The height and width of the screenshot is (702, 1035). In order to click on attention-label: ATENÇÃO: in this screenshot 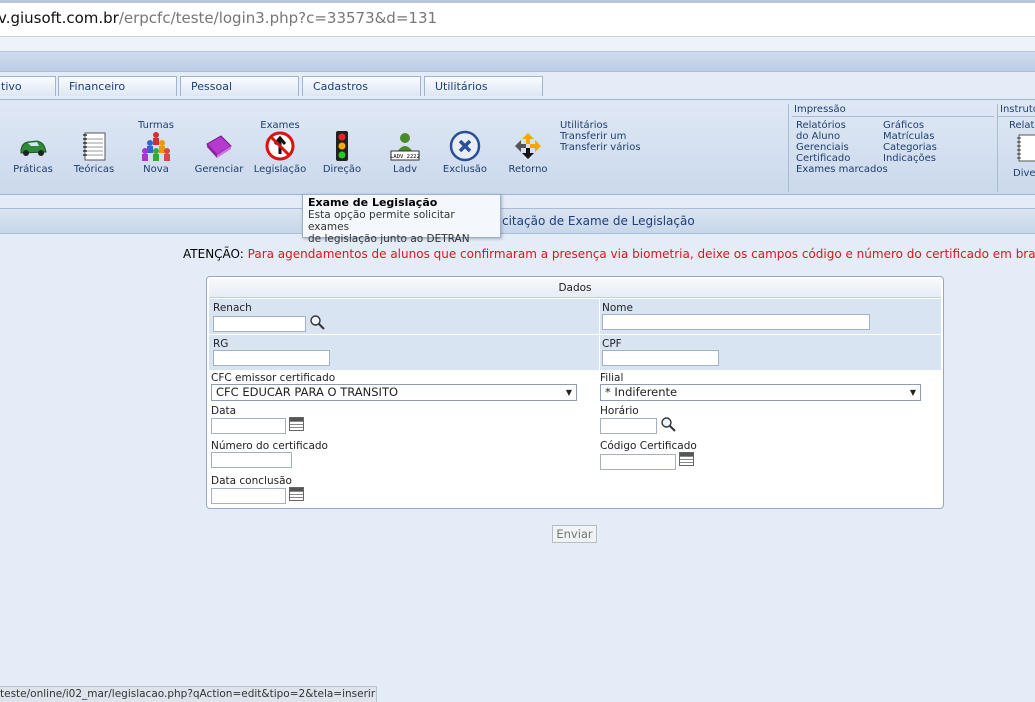, I will do `click(215, 254)`.